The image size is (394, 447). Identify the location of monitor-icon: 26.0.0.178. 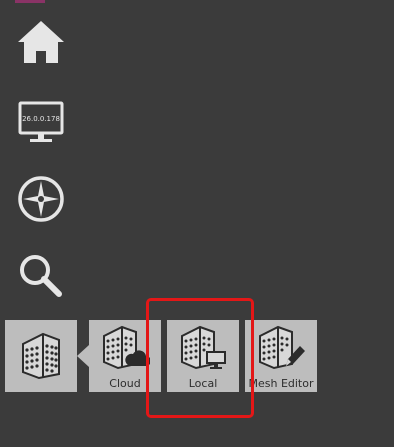
(41, 121).